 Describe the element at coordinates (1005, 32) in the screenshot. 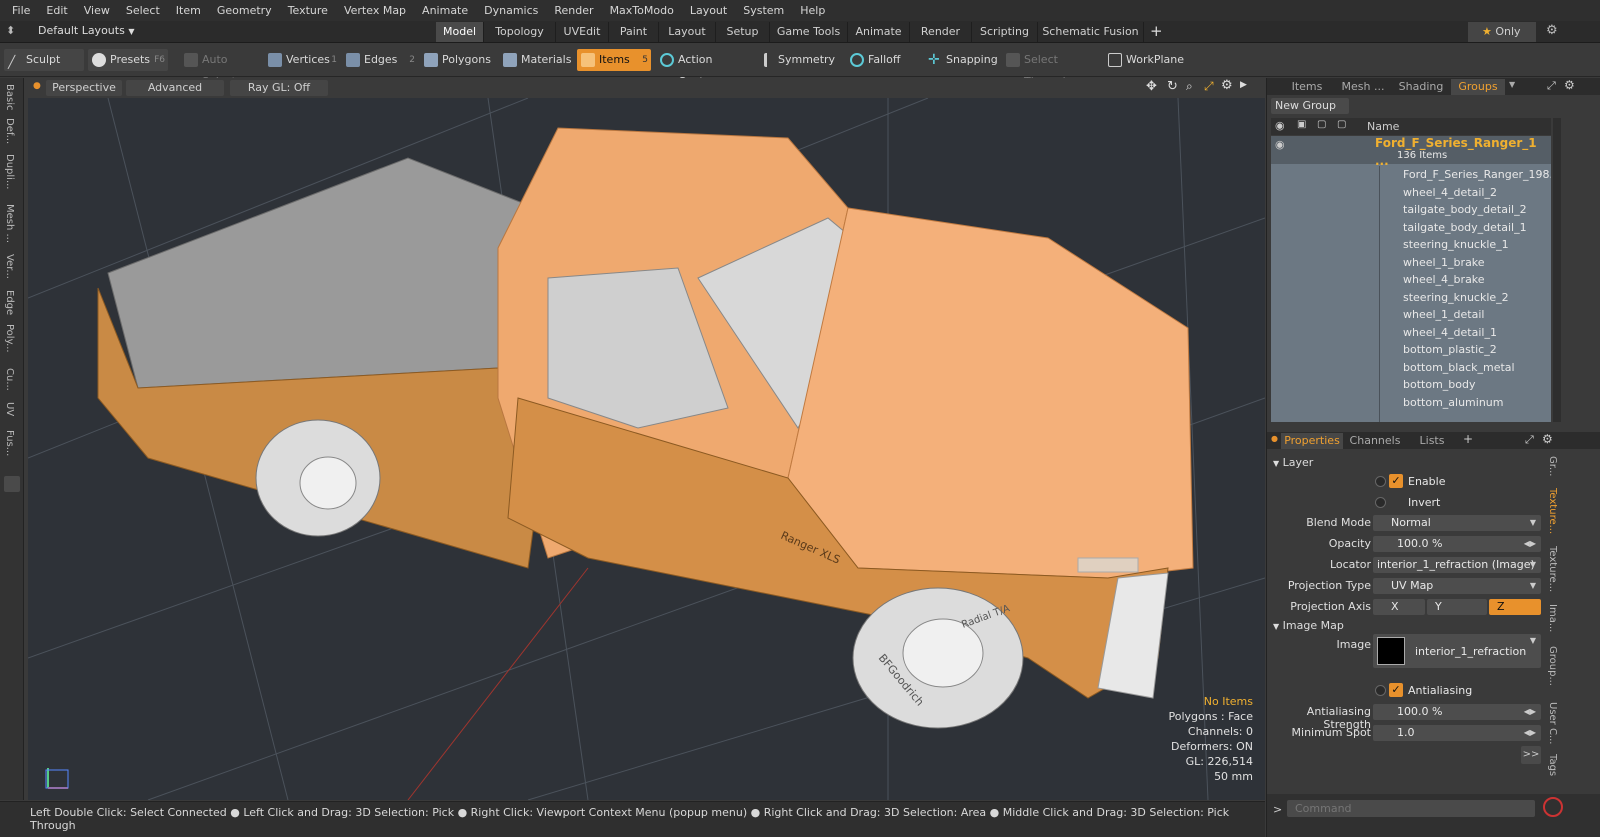

I see `tab-scripting: Scripting` at that location.